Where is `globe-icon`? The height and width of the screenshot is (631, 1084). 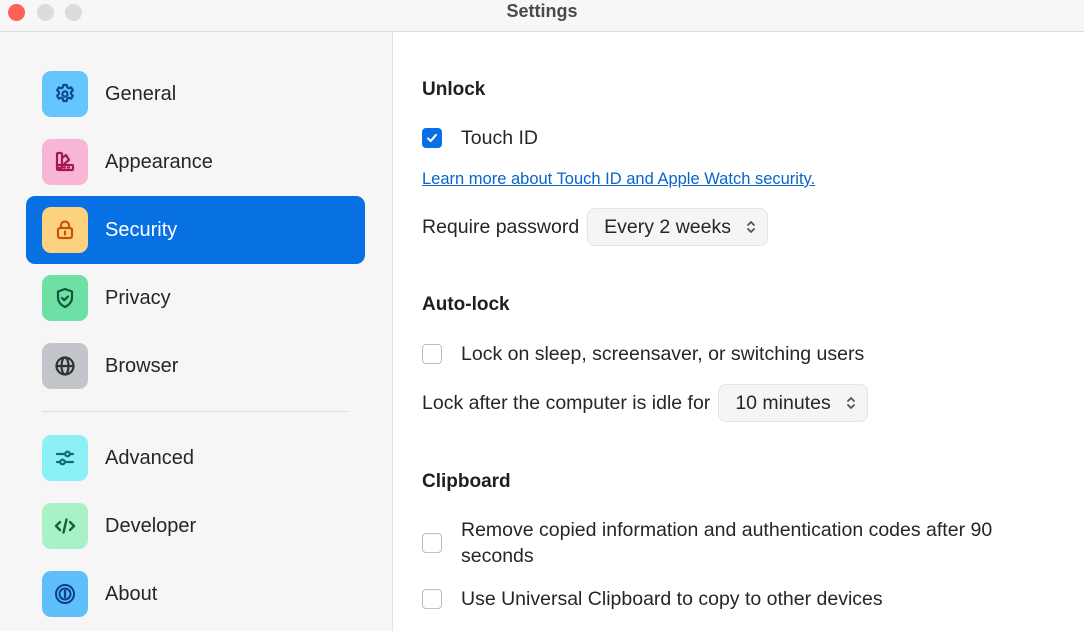
globe-icon is located at coordinates (65, 366).